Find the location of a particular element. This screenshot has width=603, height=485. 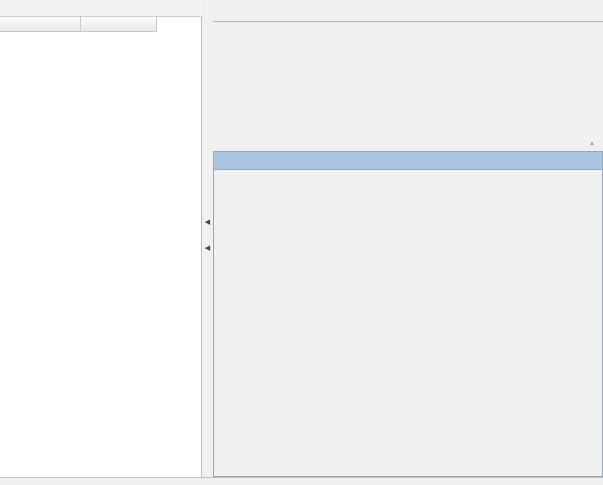

operating-points-table is located at coordinates (78, 24).